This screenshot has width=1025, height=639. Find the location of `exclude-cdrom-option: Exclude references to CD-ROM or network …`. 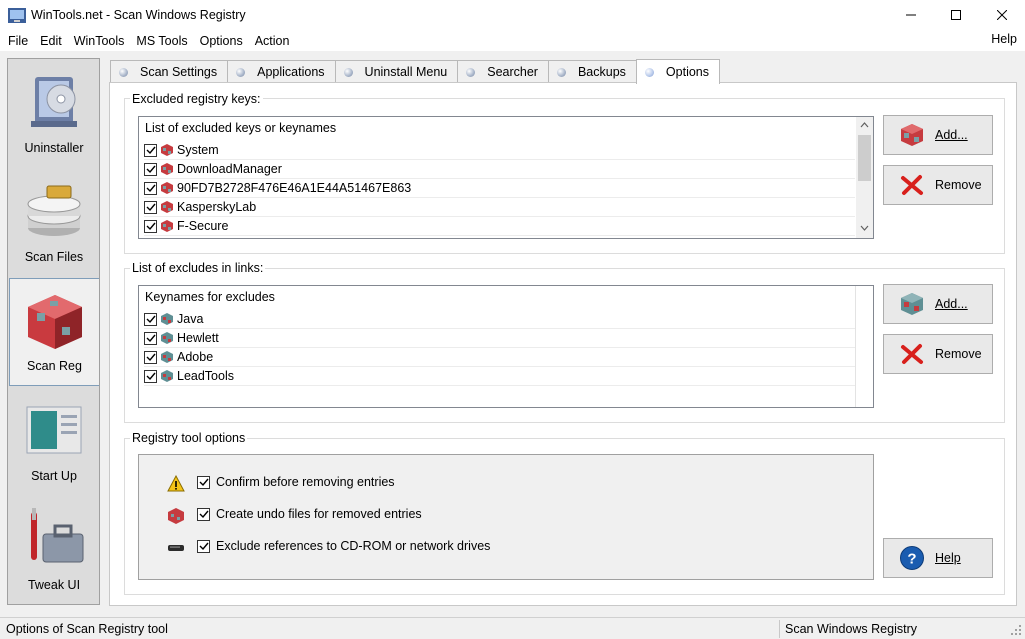

exclude-cdrom-option: Exclude references to CD-ROM or network … is located at coordinates (343, 546).